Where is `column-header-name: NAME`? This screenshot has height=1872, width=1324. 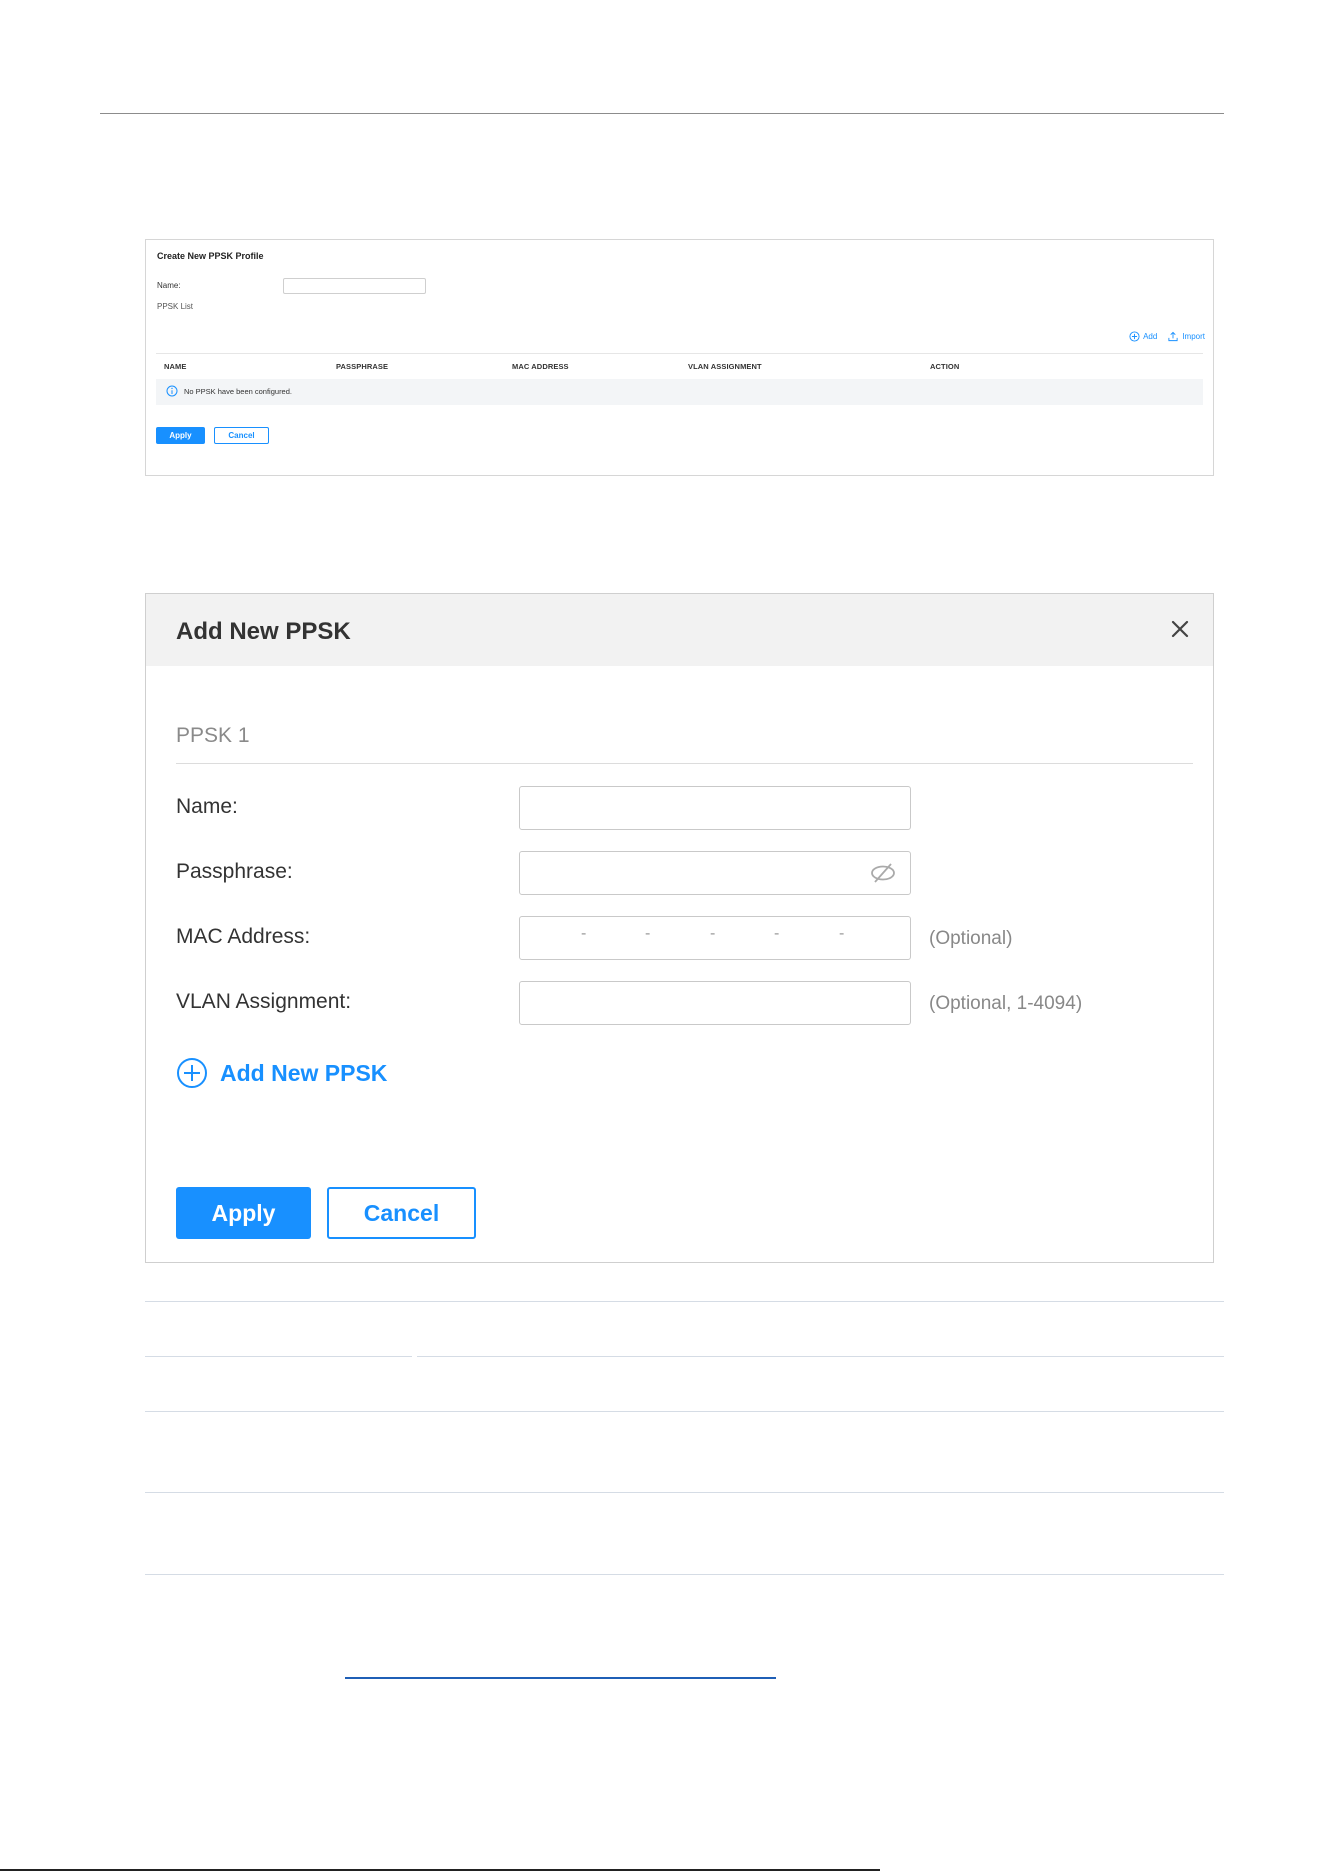
column-header-name: NAME is located at coordinates (175, 366).